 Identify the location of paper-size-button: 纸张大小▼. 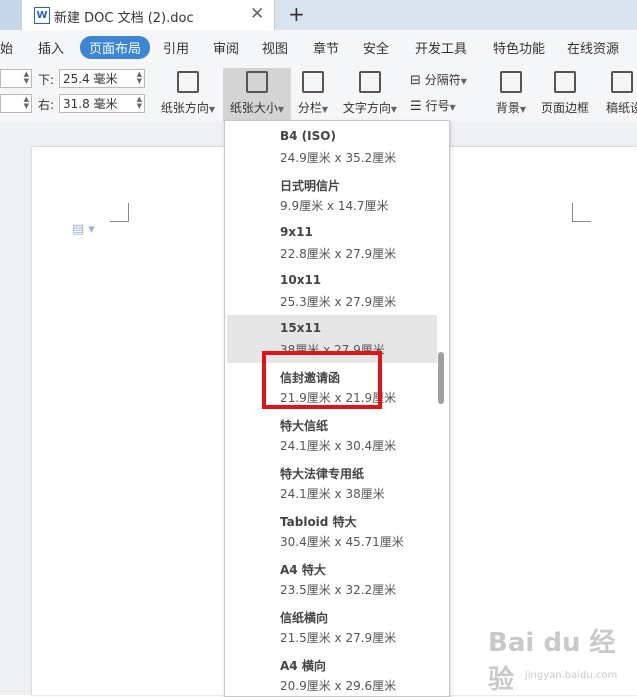
(257, 95).